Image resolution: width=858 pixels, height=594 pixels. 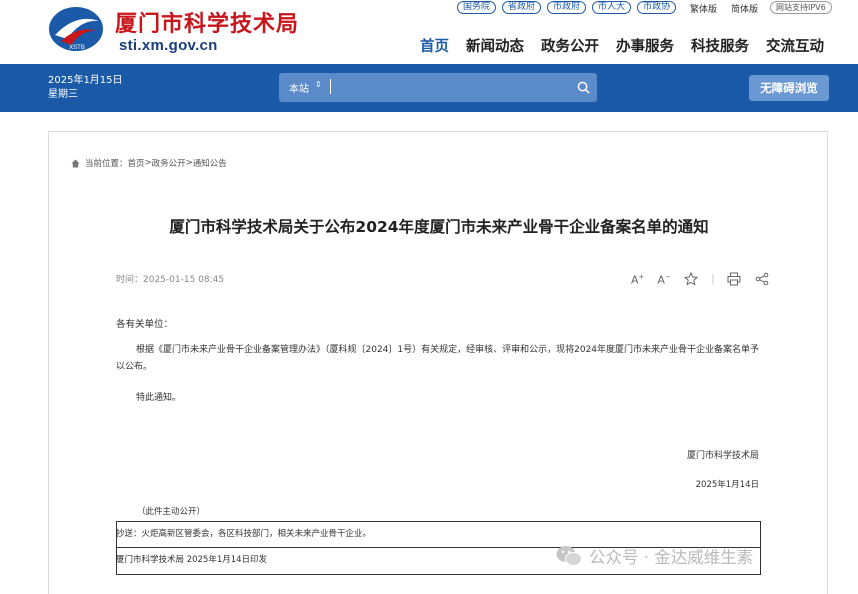 What do you see at coordinates (671, 557) in the screenshot?
I see `watermark-text: 公众号 · 金达威维生素` at bounding box center [671, 557].